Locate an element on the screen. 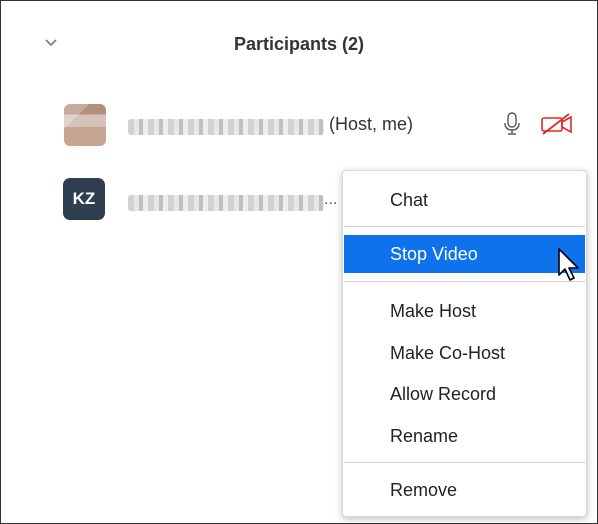  menu-item-allow-record: Allow Record is located at coordinates (464, 394).